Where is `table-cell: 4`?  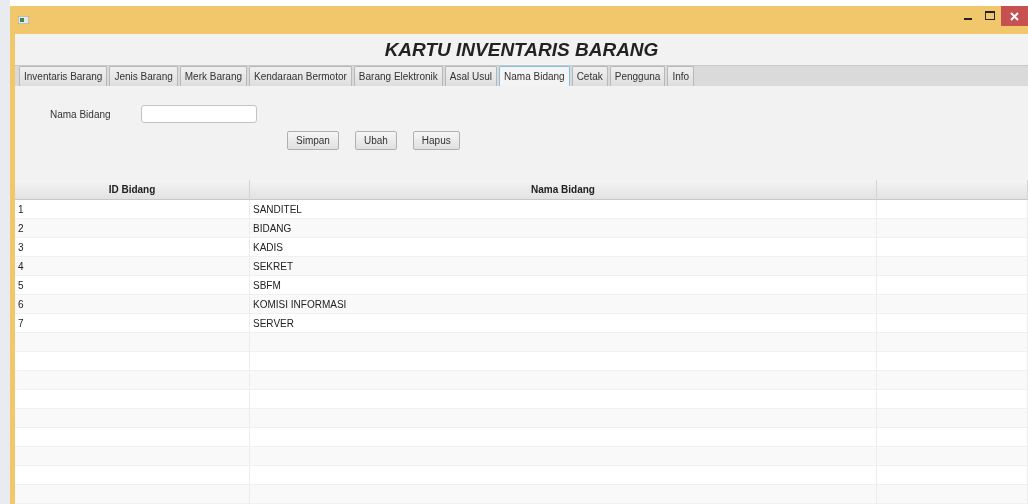 table-cell: 4 is located at coordinates (132, 266).